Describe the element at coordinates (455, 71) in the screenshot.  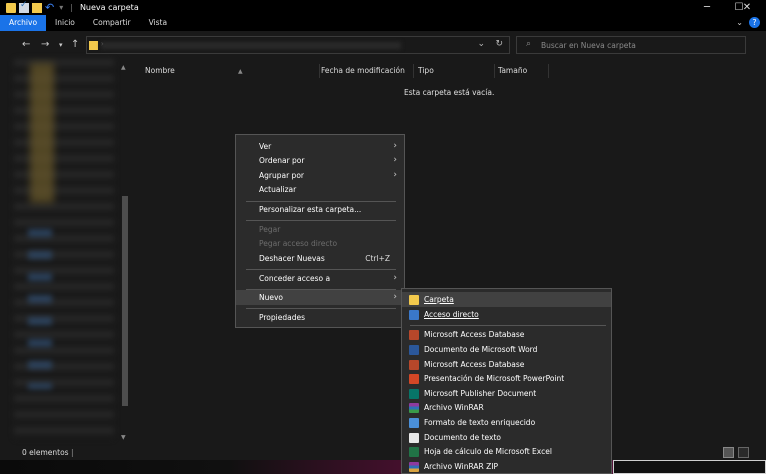
I see `column-header-type: Tipo` at that location.